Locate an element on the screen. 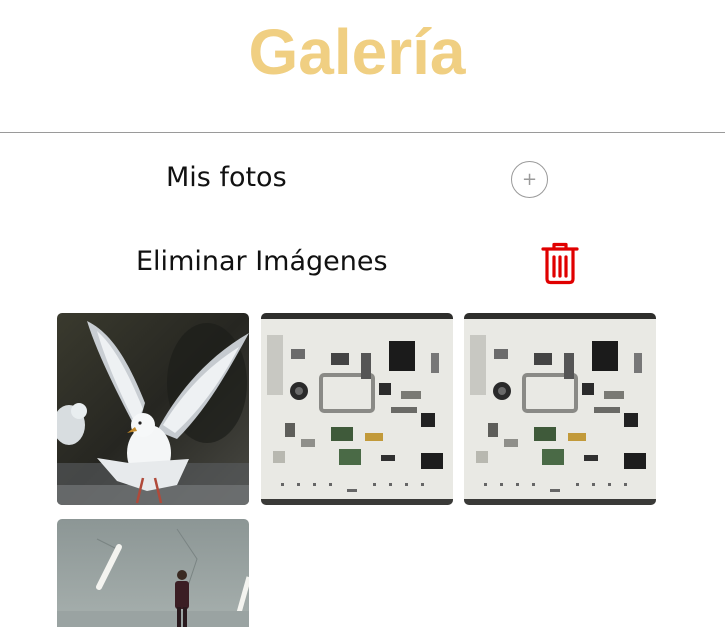 This screenshot has height=627, width=725. street-photo is located at coordinates (153, 573).